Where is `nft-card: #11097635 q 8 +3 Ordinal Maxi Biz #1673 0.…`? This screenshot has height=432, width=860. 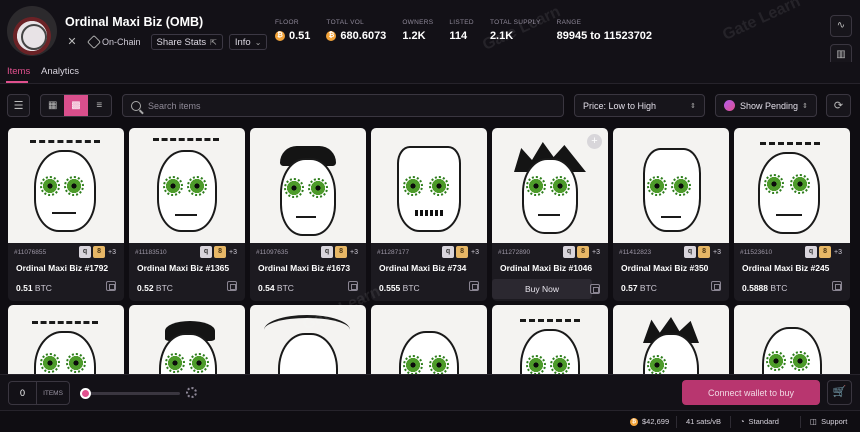 nft-card: #11097635 q 8 +3 Ordinal Maxi Biz #1673 0.… is located at coordinates (308, 214).